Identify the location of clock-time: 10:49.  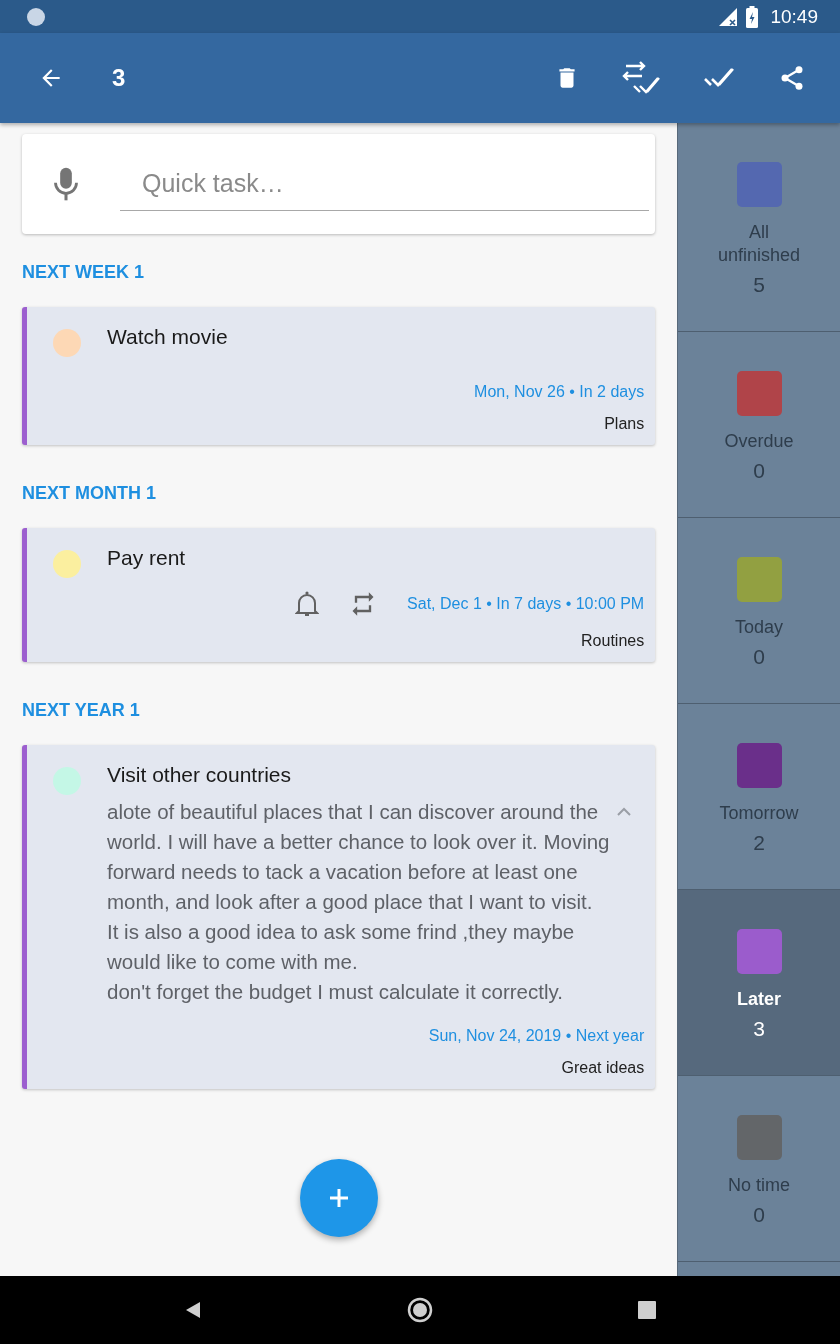
(794, 16).